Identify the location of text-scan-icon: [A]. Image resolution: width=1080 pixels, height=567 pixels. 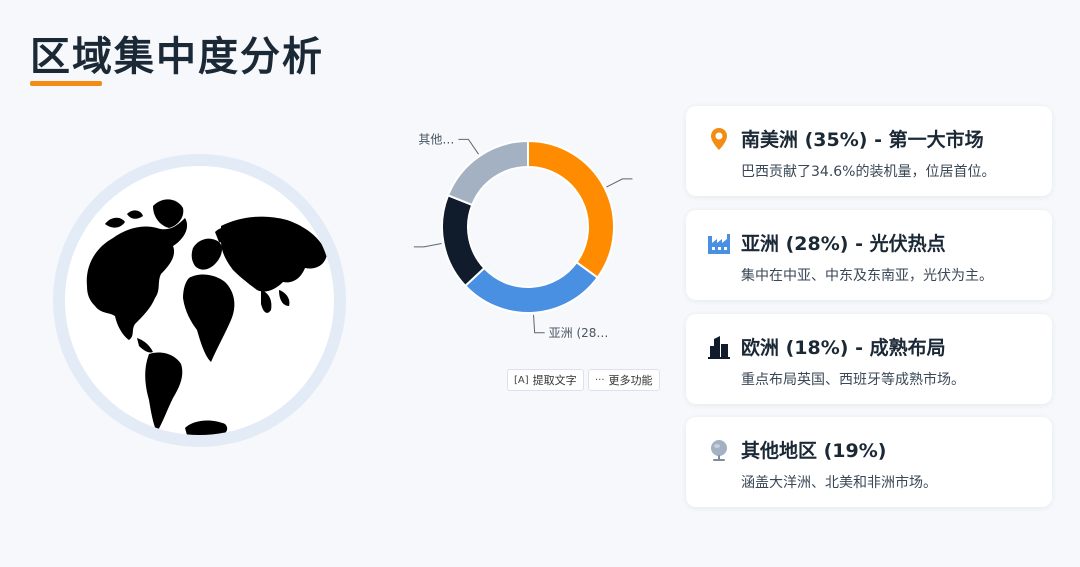
(521, 380).